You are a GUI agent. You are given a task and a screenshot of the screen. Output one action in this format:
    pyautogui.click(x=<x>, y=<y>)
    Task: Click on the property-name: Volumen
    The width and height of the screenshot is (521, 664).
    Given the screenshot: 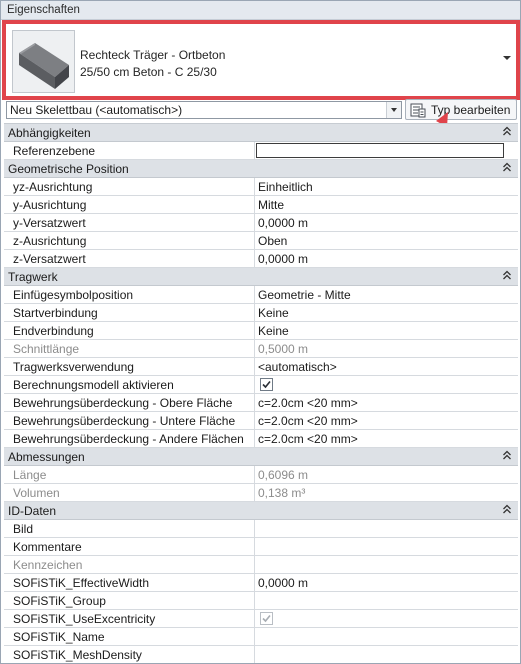 What is the action you would take?
    pyautogui.click(x=129, y=492)
    